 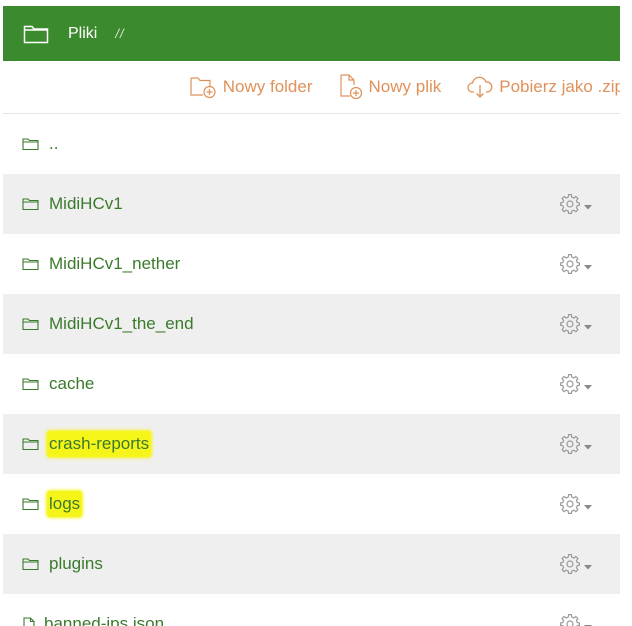 What do you see at coordinates (311, 504) in the screenshot?
I see `list-item: logs` at bounding box center [311, 504].